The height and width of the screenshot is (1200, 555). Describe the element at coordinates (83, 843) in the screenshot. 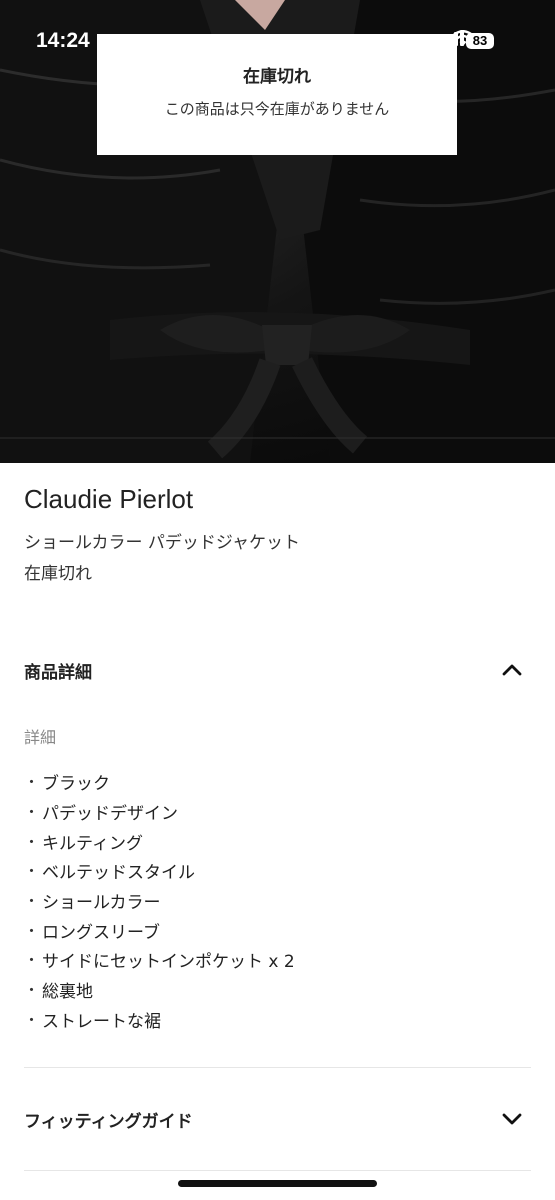

I see `list-item: ・キルティング` at that location.